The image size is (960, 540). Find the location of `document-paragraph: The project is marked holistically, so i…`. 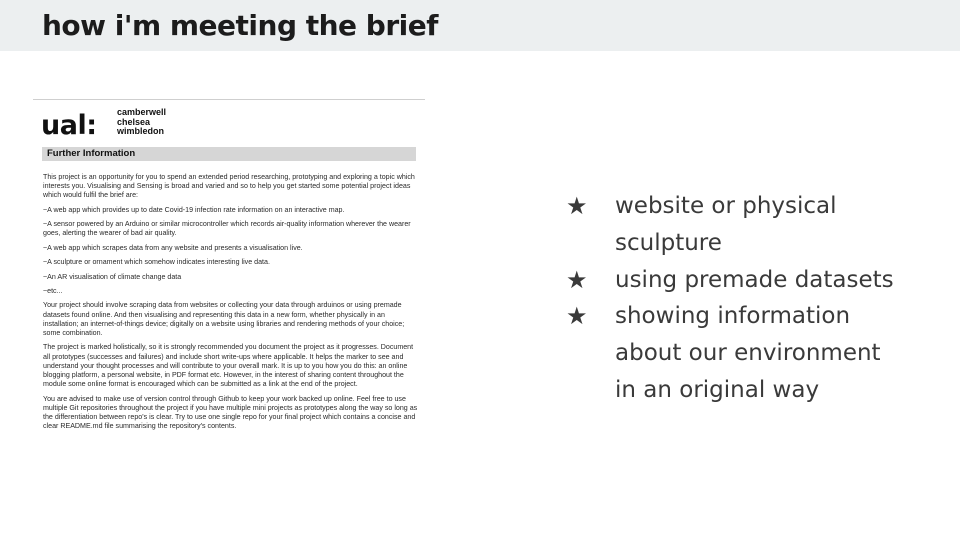

document-paragraph: The project is marked holistically, so i… is located at coordinates (228, 366).